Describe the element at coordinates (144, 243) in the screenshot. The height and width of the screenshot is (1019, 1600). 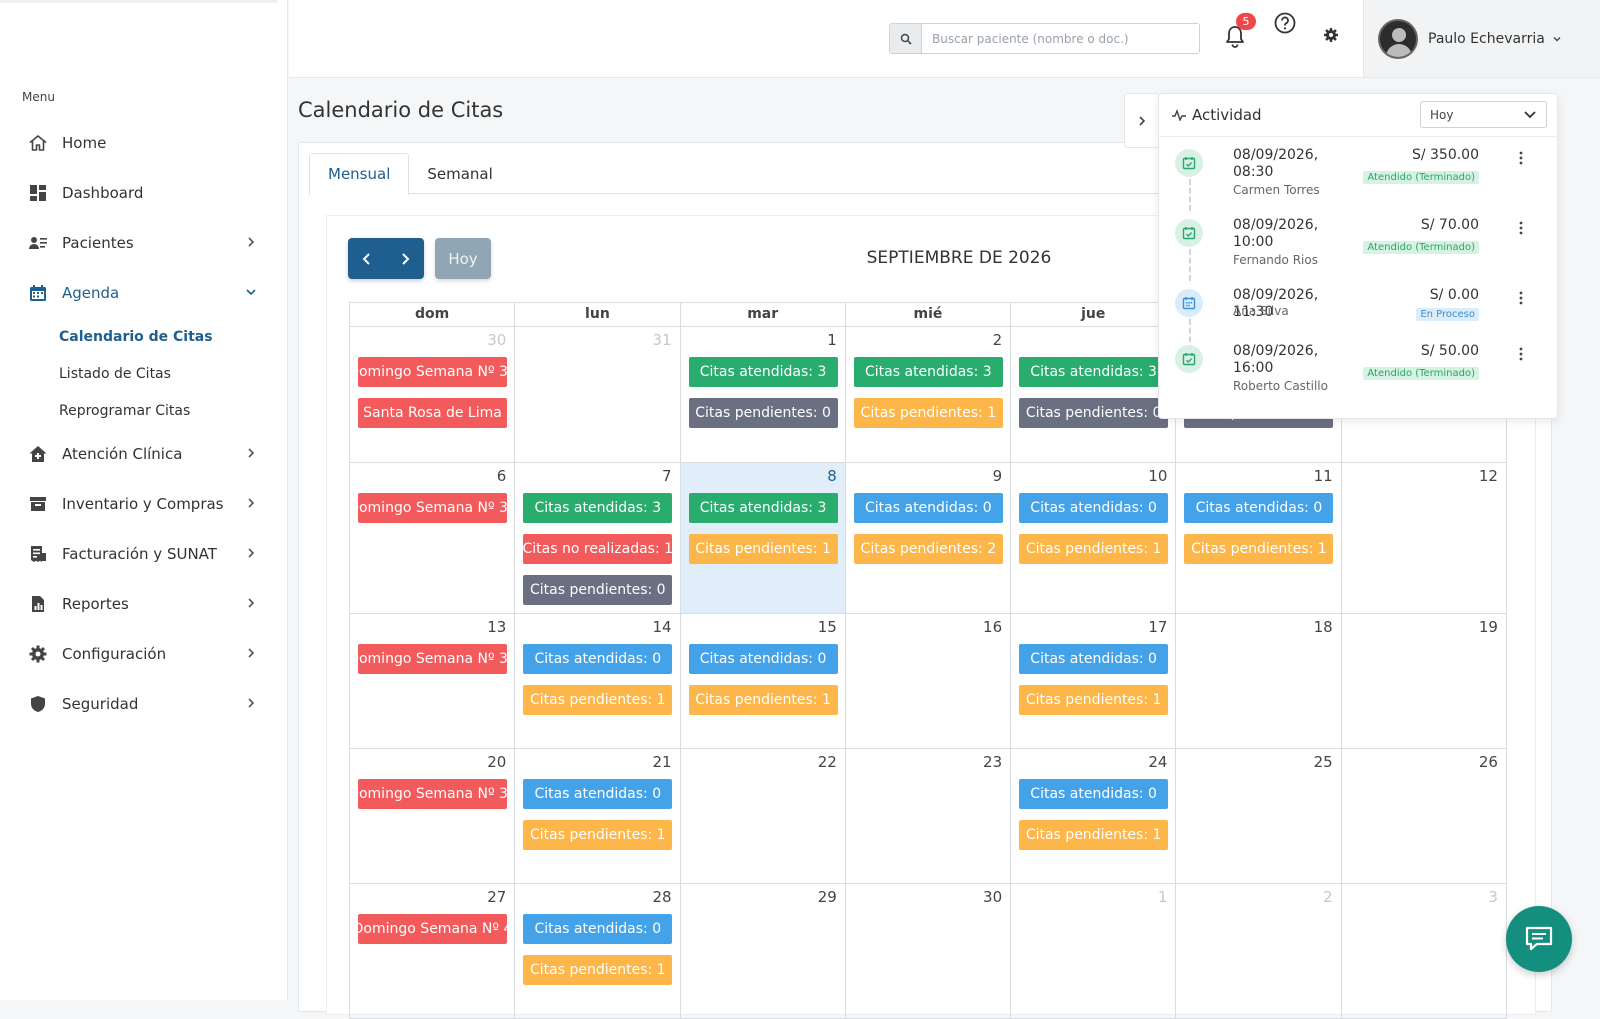
I see `sidebar-item-pacientes: Pacientes` at that location.